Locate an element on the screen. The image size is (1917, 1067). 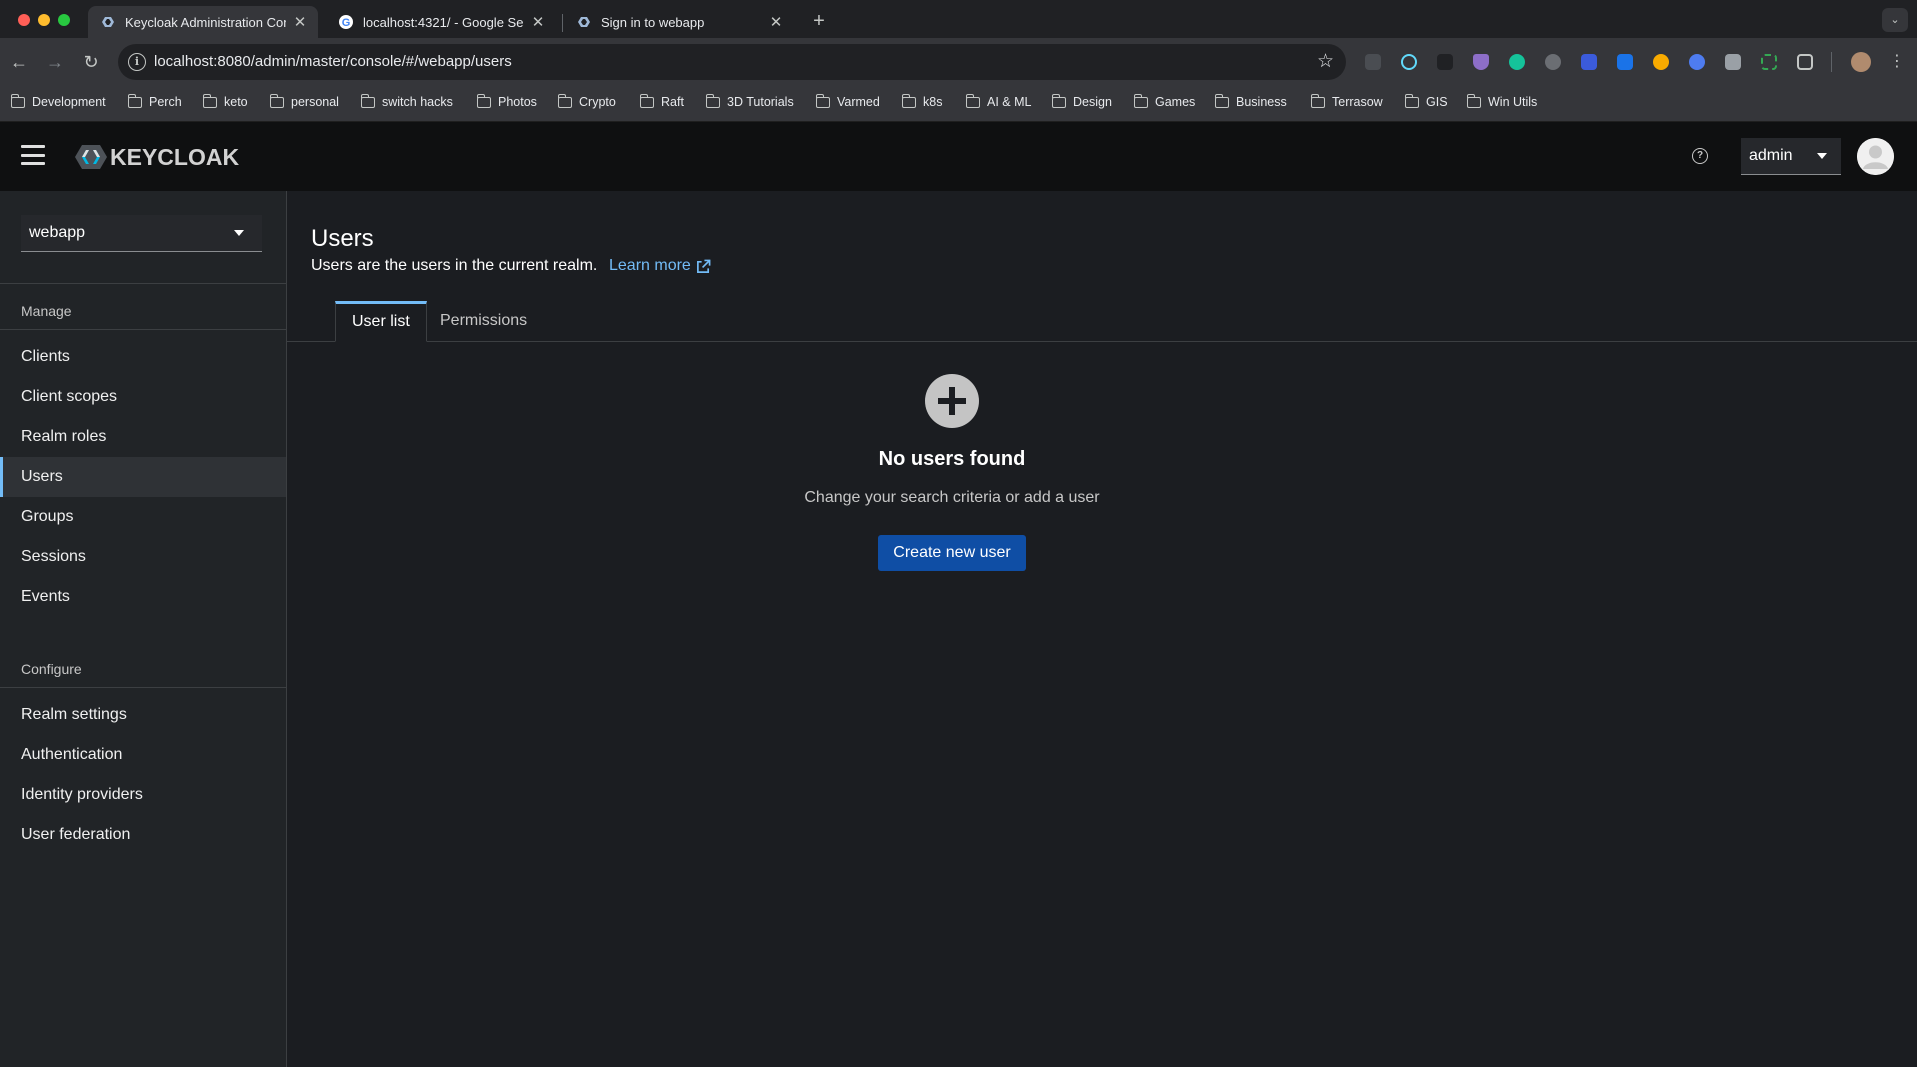
user-dropdown: admin is located at coordinates (1791, 156).